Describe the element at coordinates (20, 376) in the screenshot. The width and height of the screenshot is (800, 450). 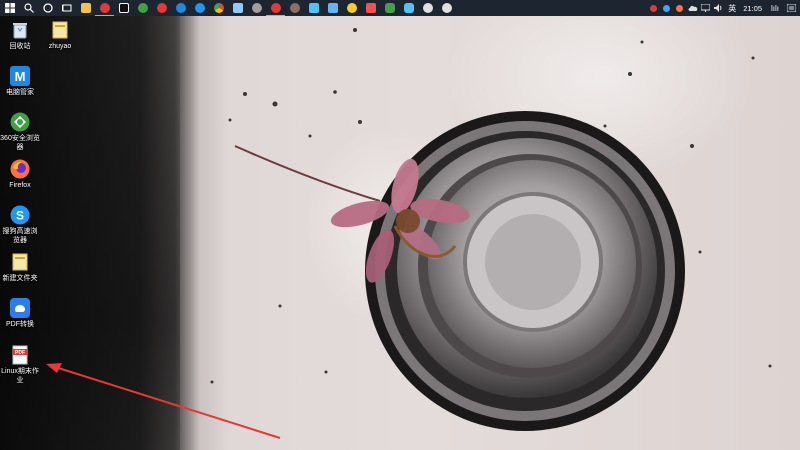
I see `desktop-icon-label: Linux期末作业` at that location.